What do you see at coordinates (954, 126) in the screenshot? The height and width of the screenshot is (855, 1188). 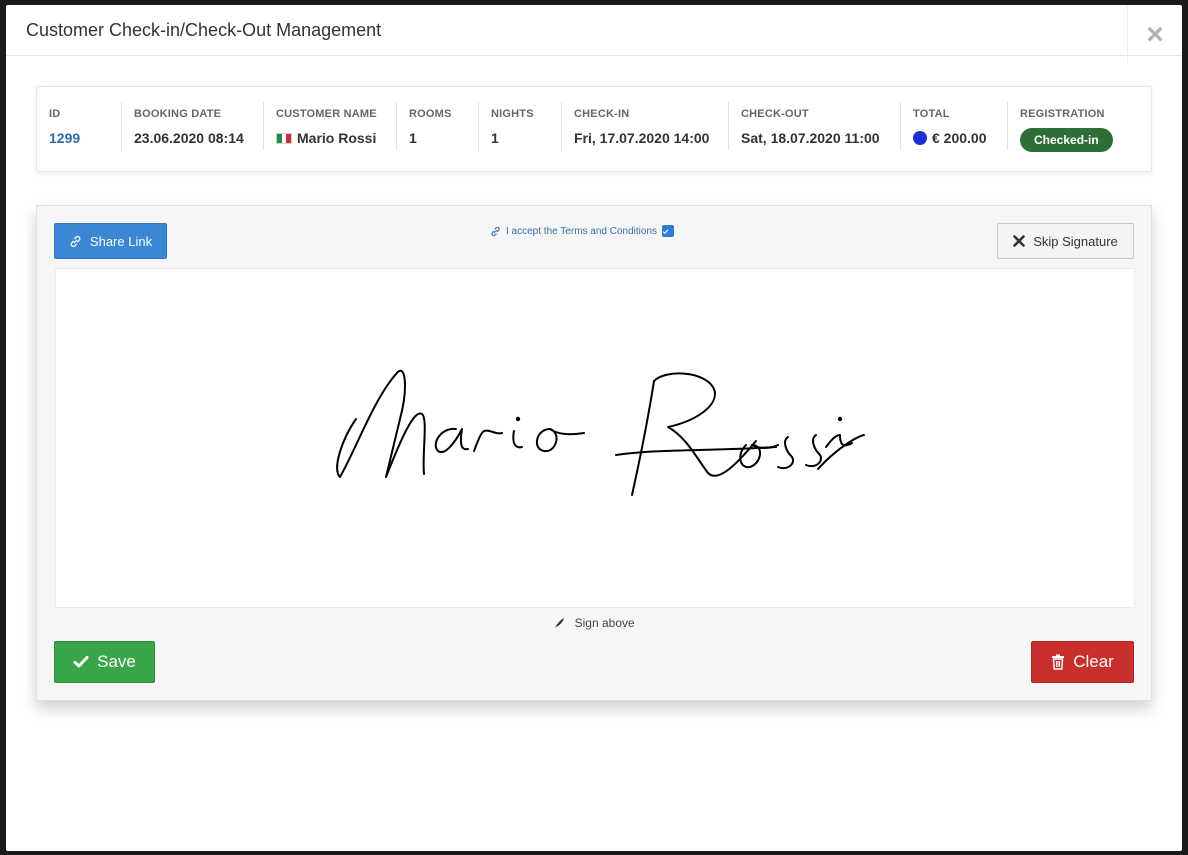 I see `summary-total: TOTAL € 200.00` at bounding box center [954, 126].